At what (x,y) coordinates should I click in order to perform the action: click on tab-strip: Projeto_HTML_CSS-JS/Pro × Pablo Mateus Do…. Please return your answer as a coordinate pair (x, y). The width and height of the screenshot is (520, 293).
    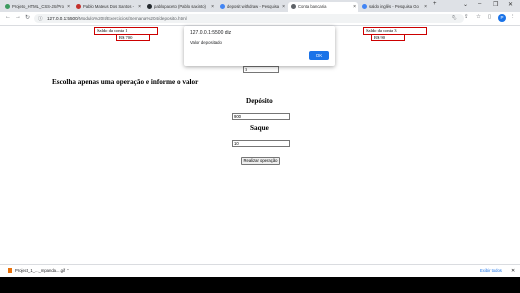
    Looking at the image, I should click on (260, 6).